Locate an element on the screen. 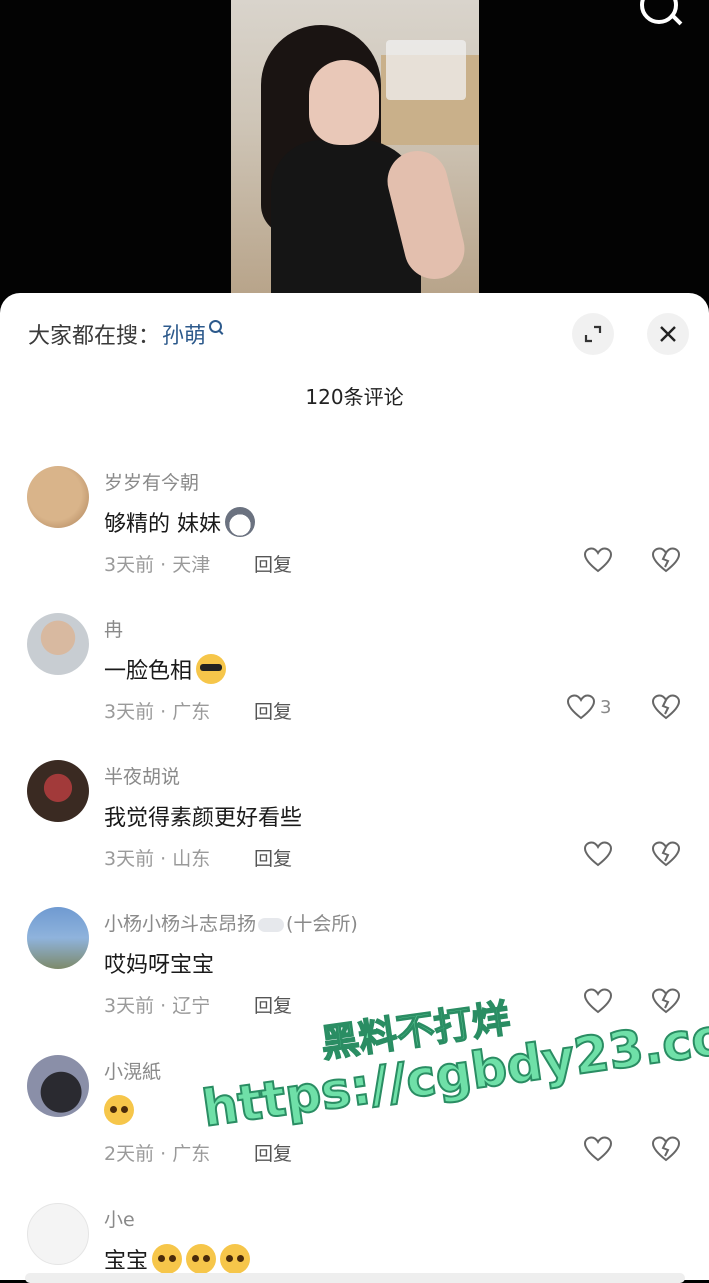 The image size is (709, 1283). comment-meta: 3天前 · 辽宁 is located at coordinates (157, 1006).